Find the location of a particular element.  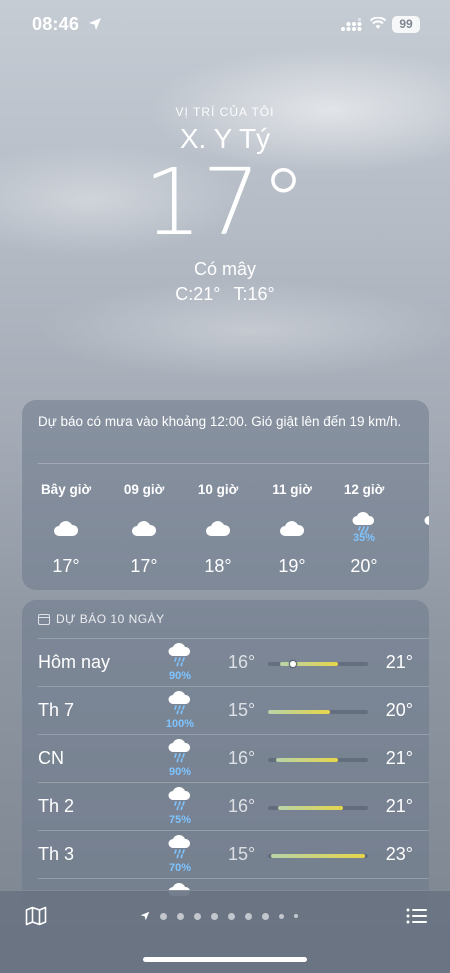

hour-item: 11 giờ 19° is located at coordinates (292, 529).